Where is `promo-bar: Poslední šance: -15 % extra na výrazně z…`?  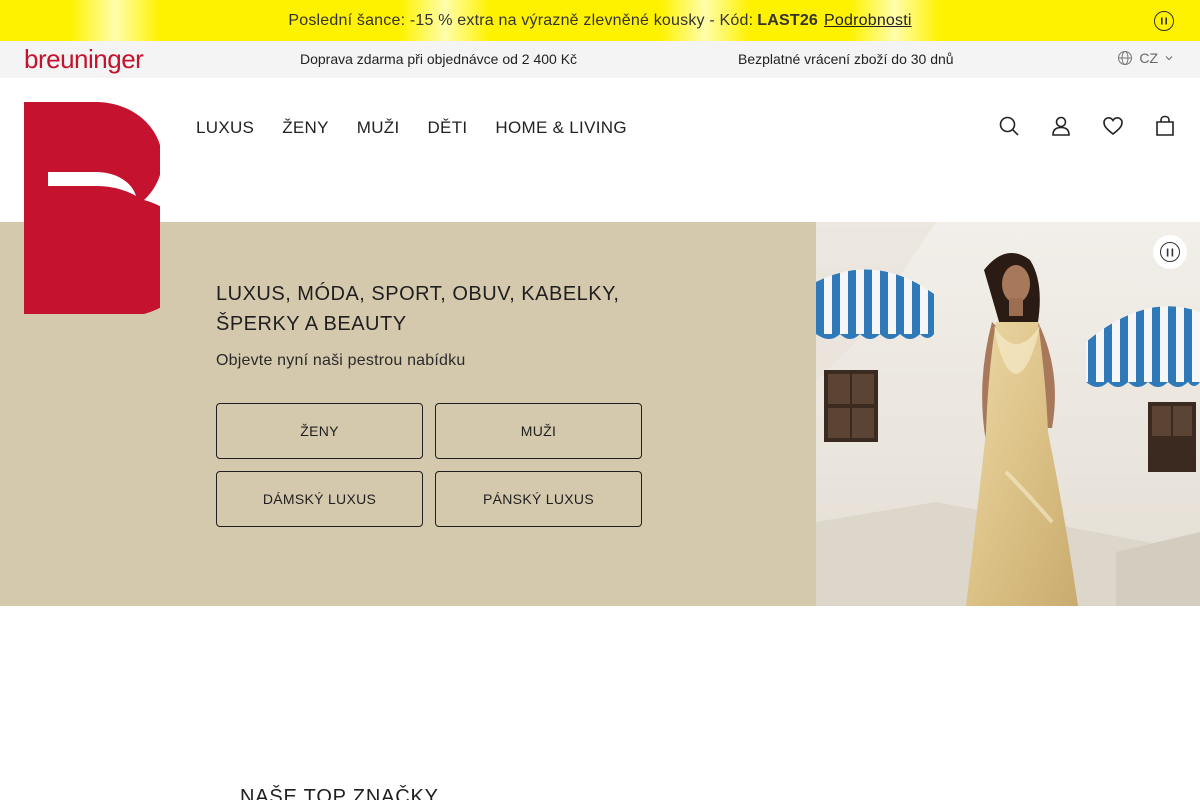 promo-bar: Poslední šance: -15 % extra na výrazně z… is located at coordinates (600, 20).